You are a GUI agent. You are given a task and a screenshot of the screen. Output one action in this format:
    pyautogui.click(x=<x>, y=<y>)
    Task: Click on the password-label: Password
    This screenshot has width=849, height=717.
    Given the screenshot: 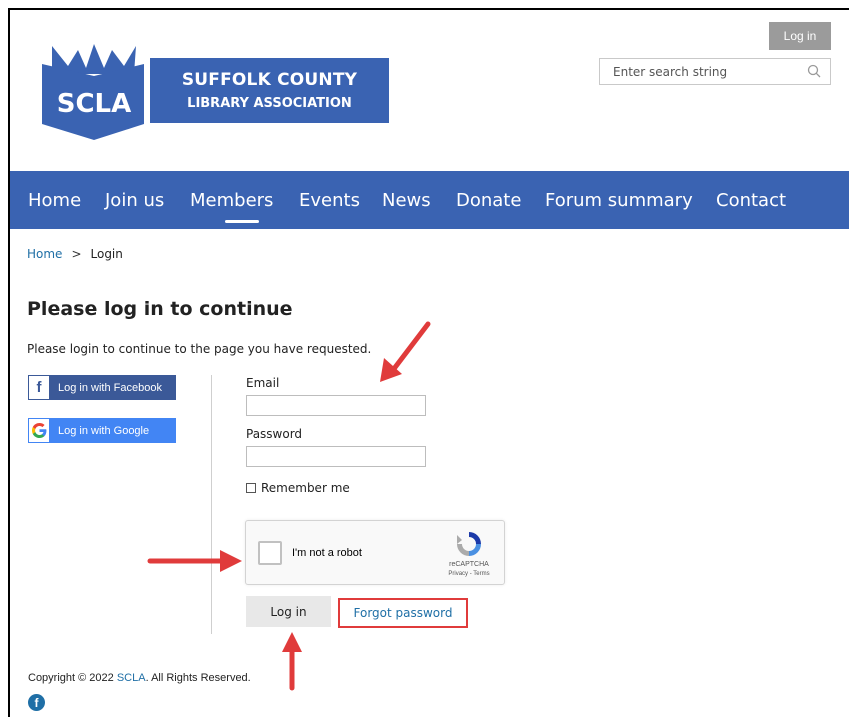 What is the action you would take?
    pyautogui.click(x=274, y=434)
    